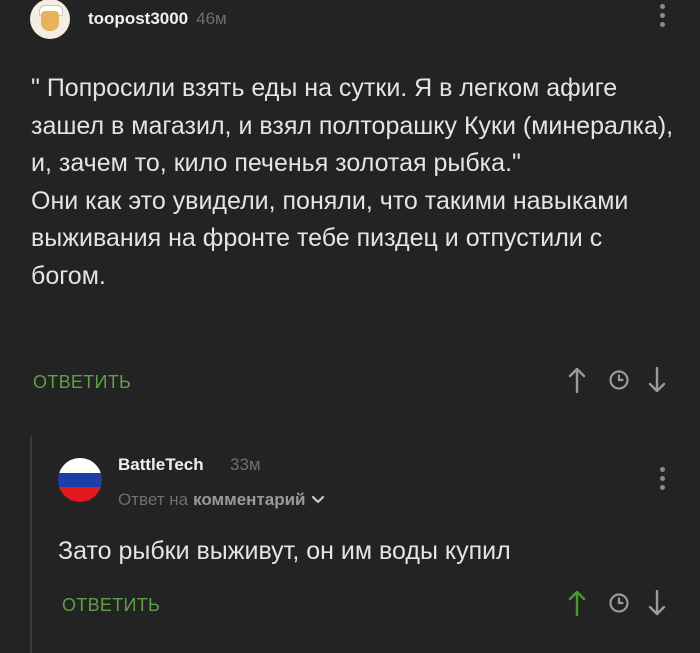 Image resolution: width=700 pixels, height=653 pixels. I want to click on comment-time: 46м, so click(211, 18).